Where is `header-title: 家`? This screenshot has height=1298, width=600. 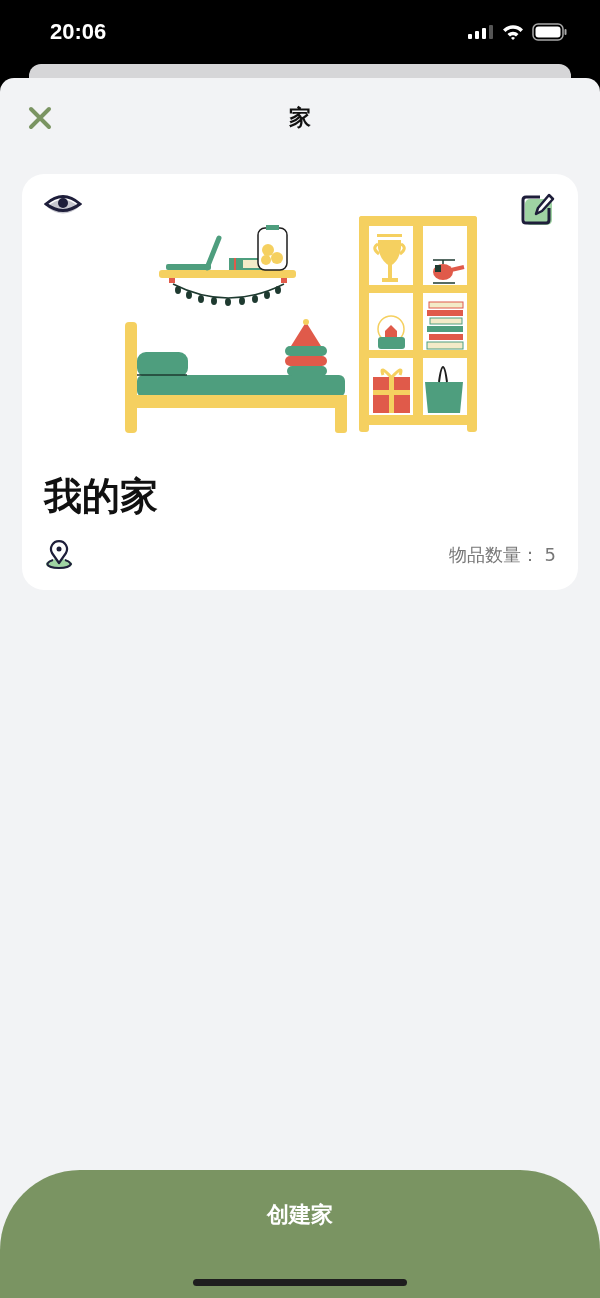
header-title: 家 is located at coordinates (300, 118).